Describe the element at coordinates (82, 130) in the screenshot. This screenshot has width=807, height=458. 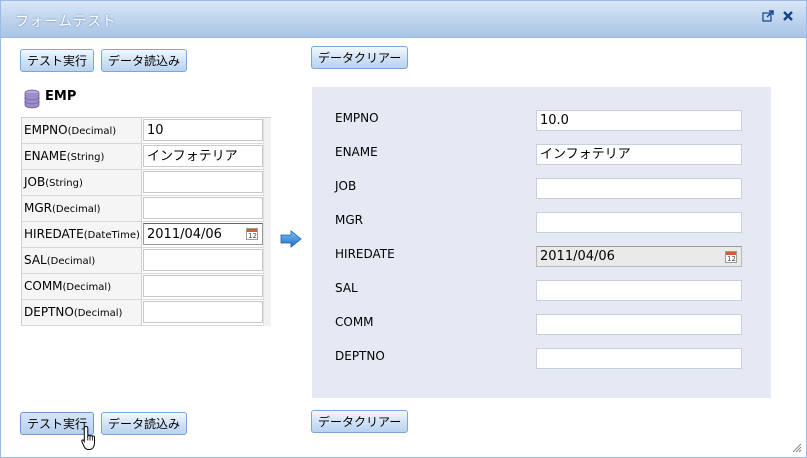
I see `grid-field-name: EMPNO(Decimal)` at that location.